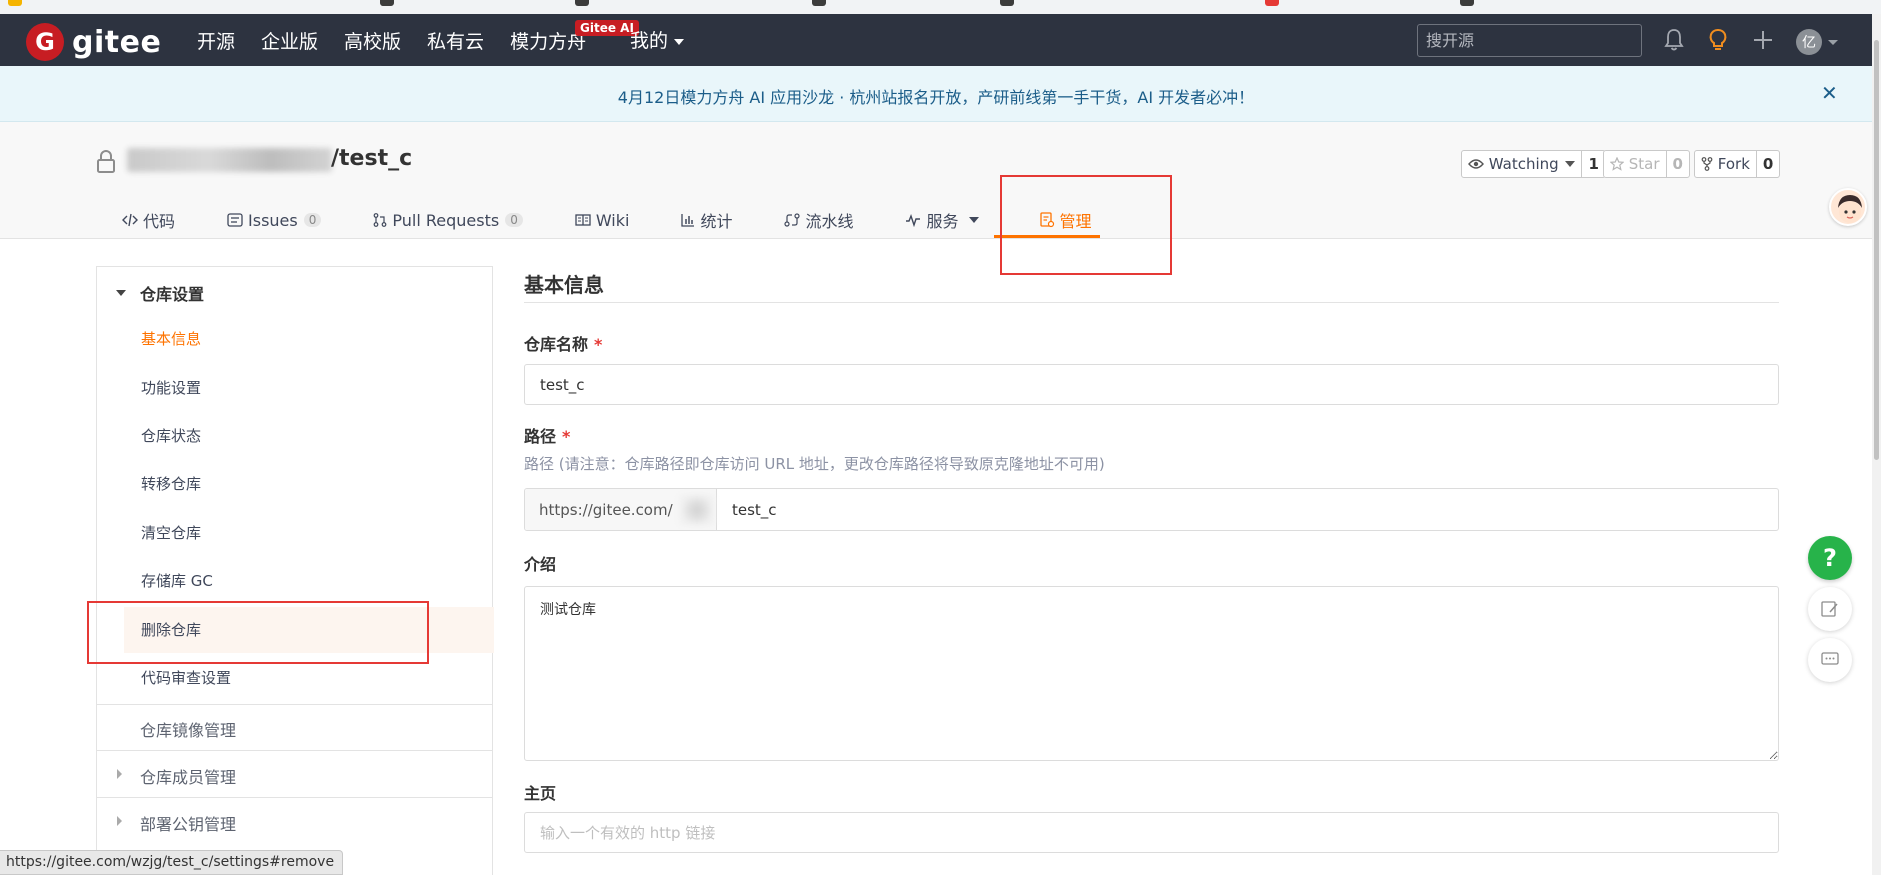 The image size is (1881, 875). I want to click on search-input, so click(1529, 40).